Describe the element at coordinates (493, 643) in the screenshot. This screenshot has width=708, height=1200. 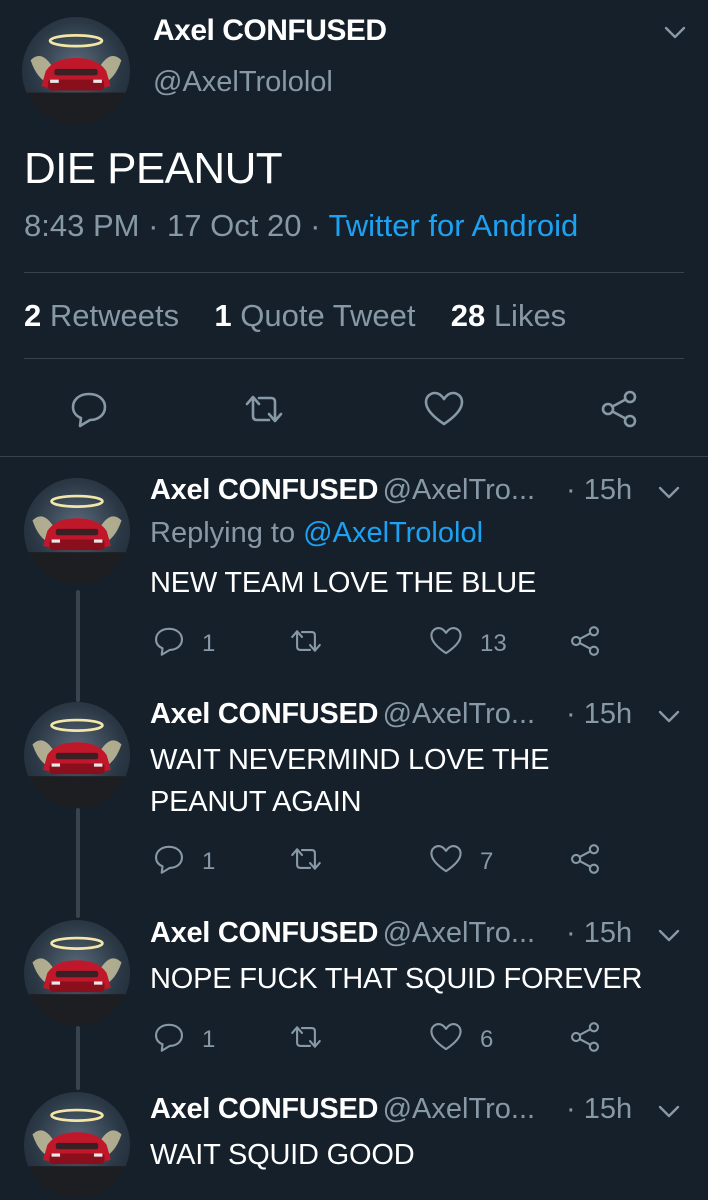
I see `like-count: 13` at that location.